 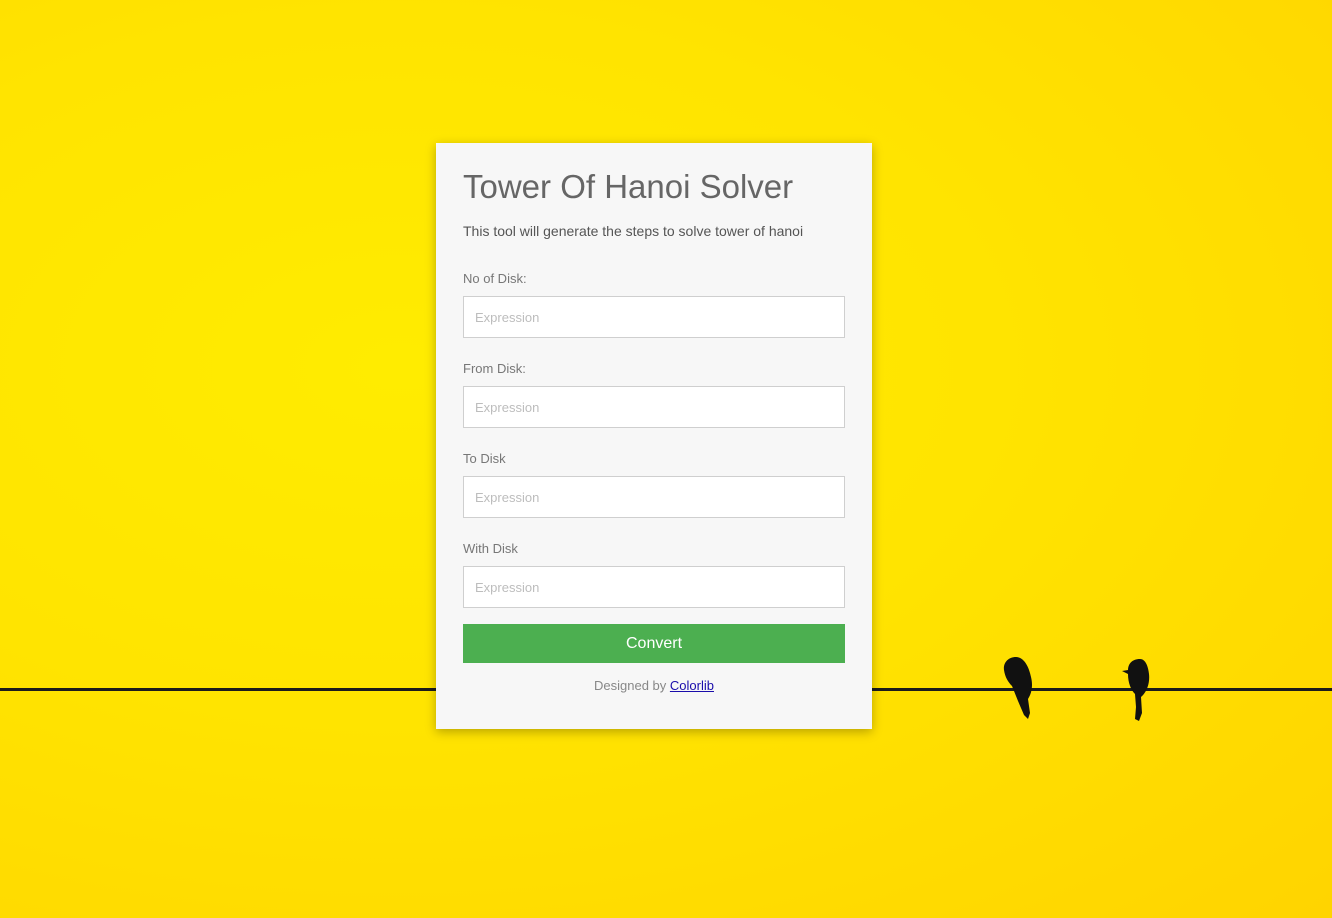 What do you see at coordinates (654, 587) in the screenshot?
I see `with-disk-input` at bounding box center [654, 587].